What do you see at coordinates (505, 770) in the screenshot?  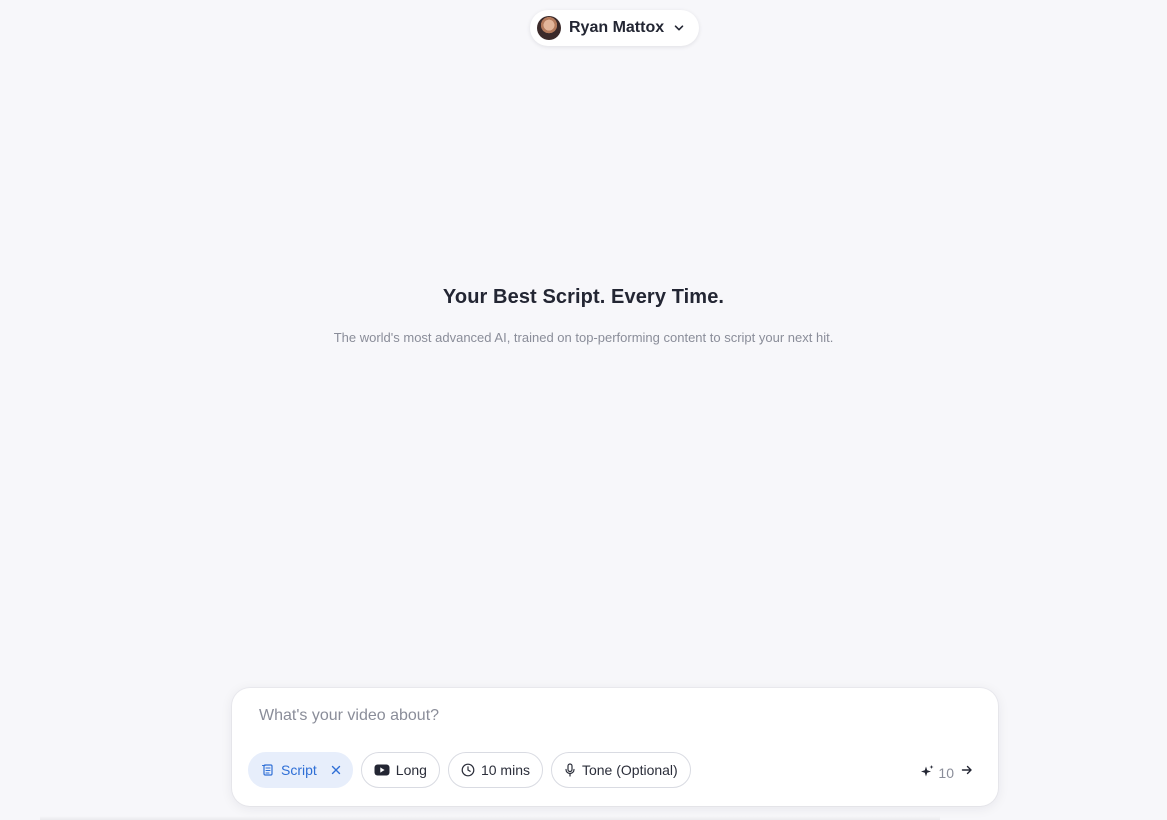 I see `duration-chip-label: 10 mins` at bounding box center [505, 770].